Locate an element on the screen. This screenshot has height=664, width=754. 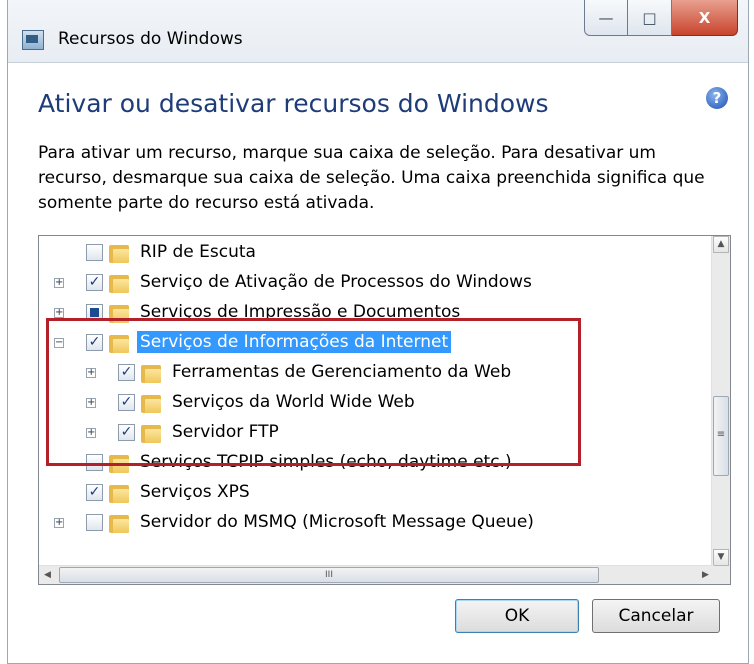
maximize-button: □ is located at coordinates (650, 18).